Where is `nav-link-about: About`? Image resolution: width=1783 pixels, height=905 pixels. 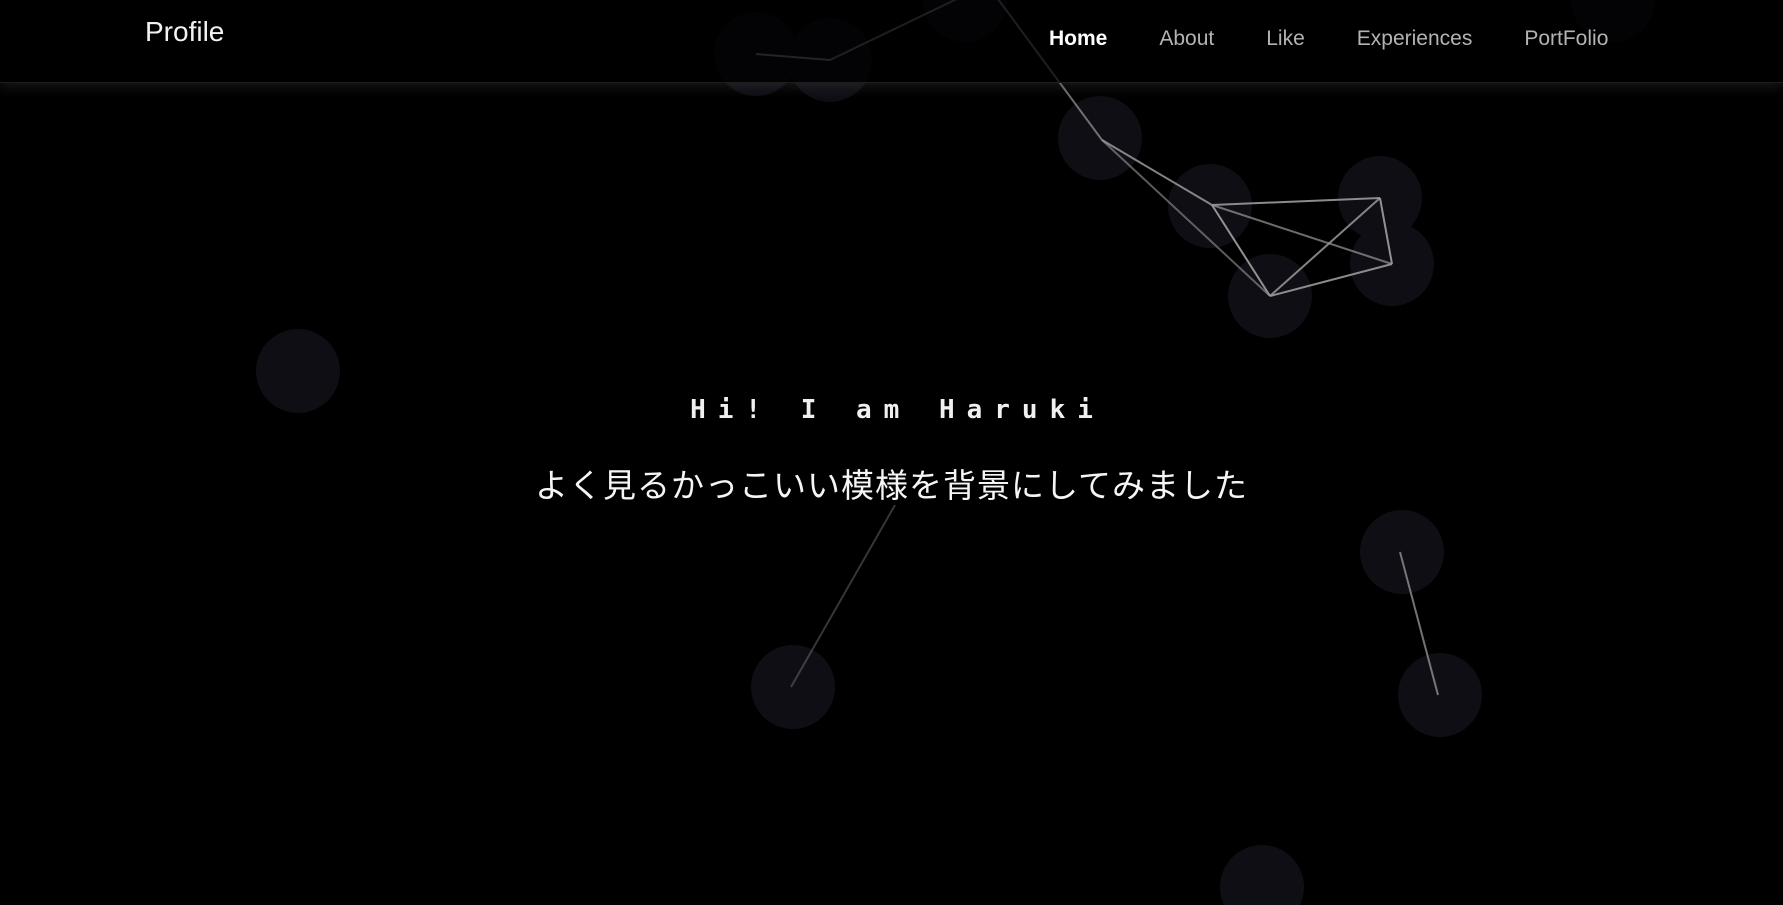
nav-link-about: About is located at coordinates (1186, 39).